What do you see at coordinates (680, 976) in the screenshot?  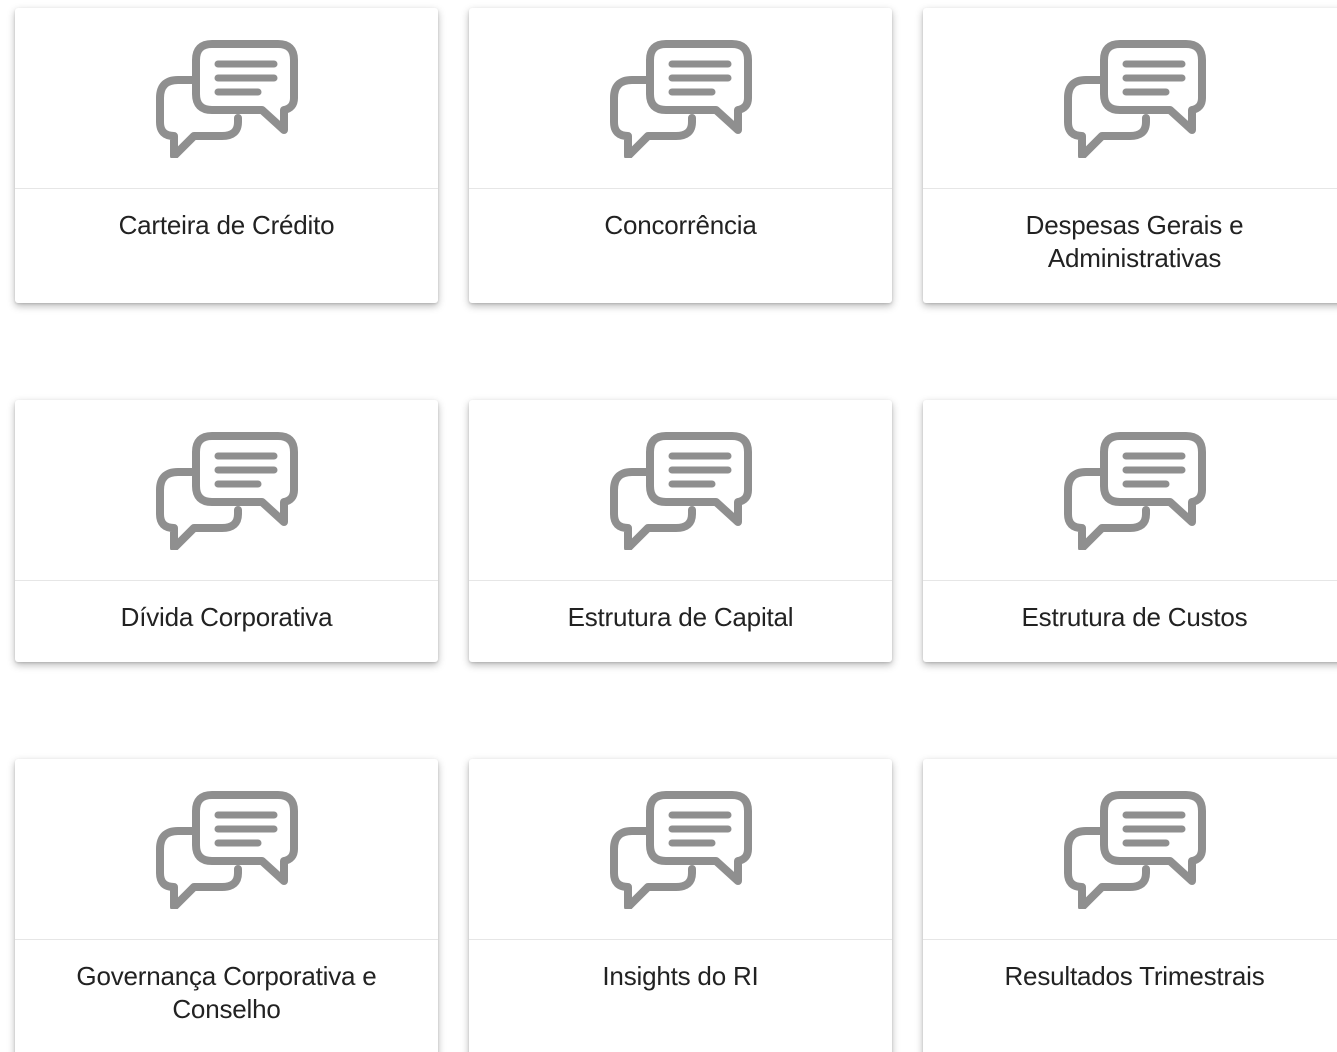 I see `card-title: Insights do RI` at bounding box center [680, 976].